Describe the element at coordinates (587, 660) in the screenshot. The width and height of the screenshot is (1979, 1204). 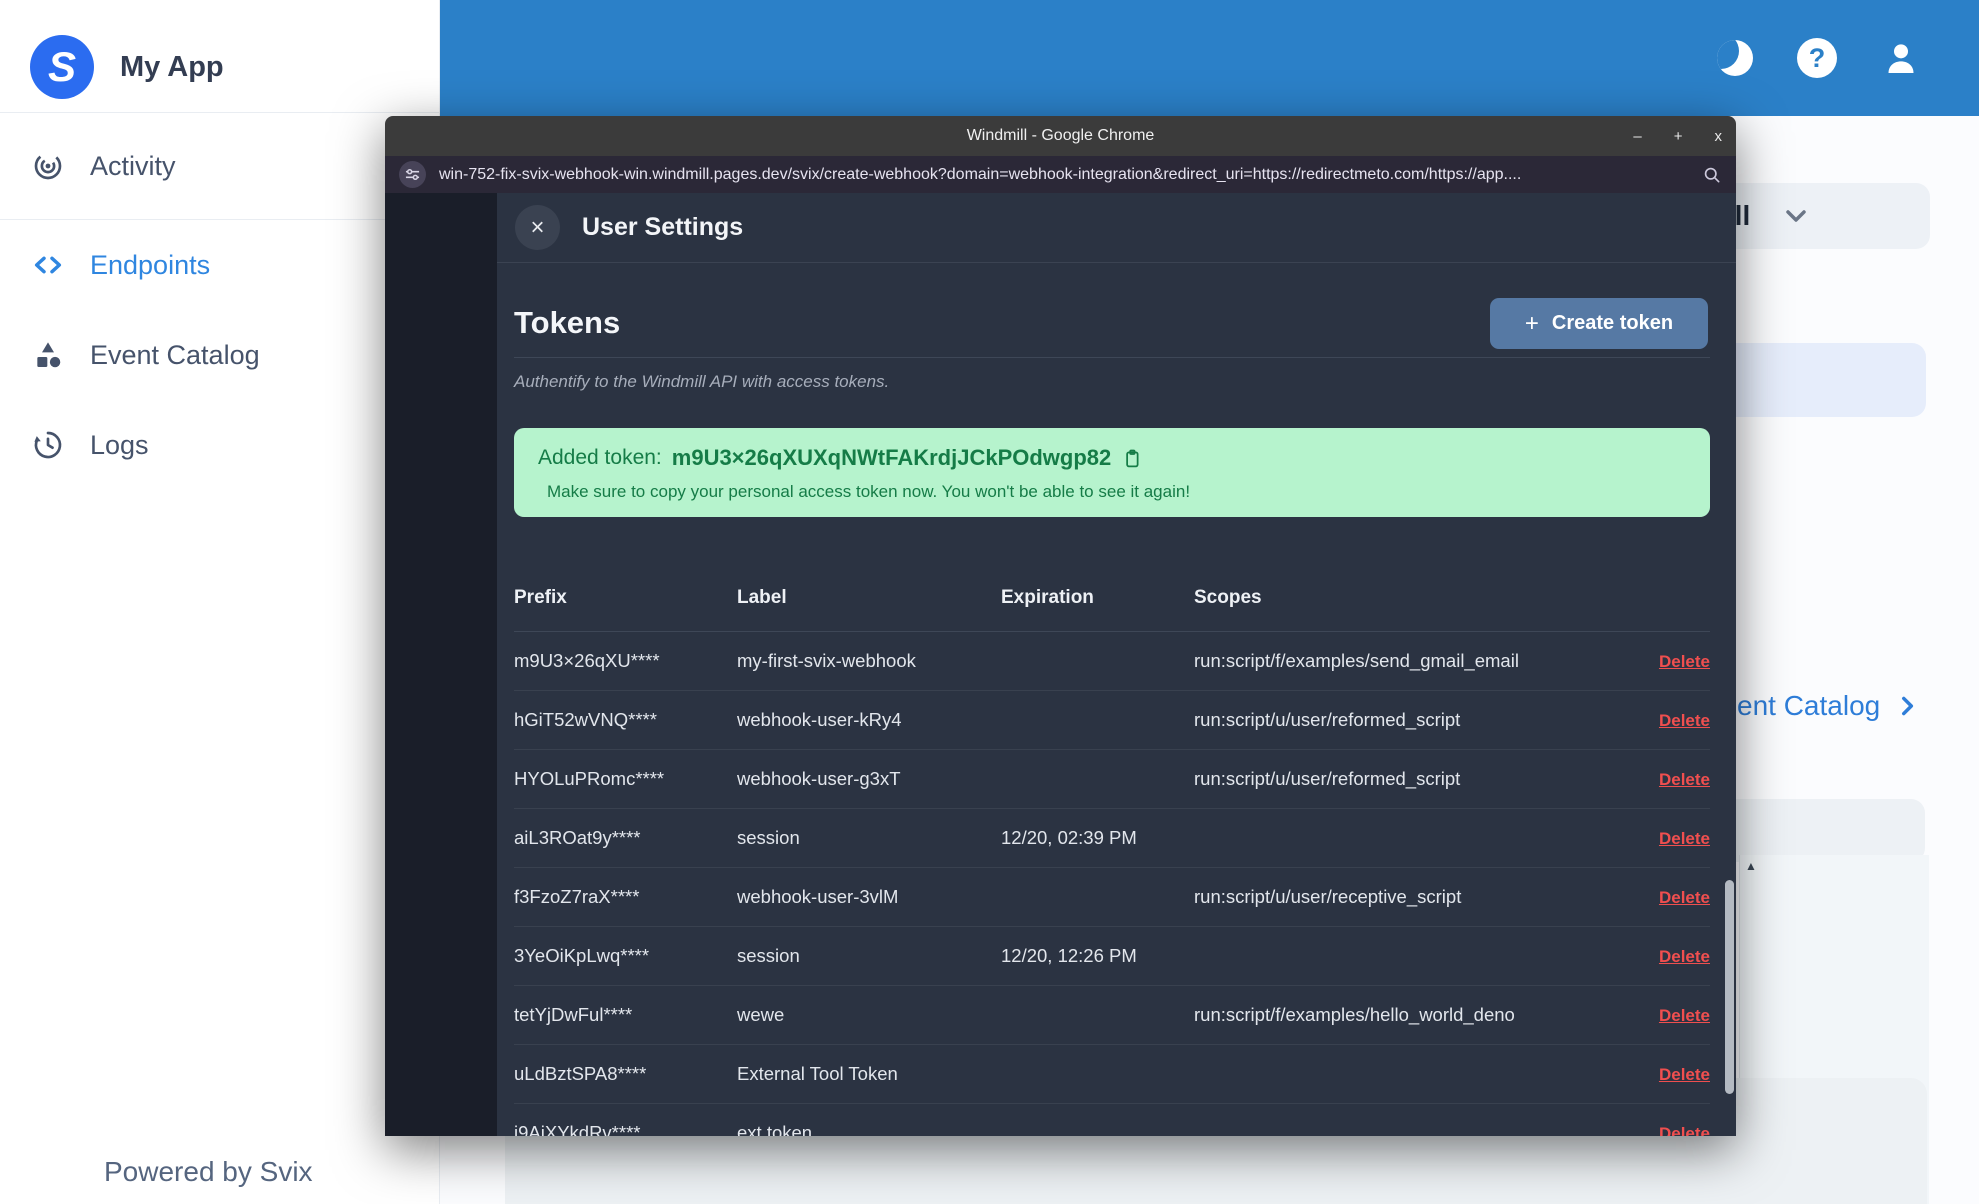
I see `token-prefix: m9U3×26qXU****` at that location.